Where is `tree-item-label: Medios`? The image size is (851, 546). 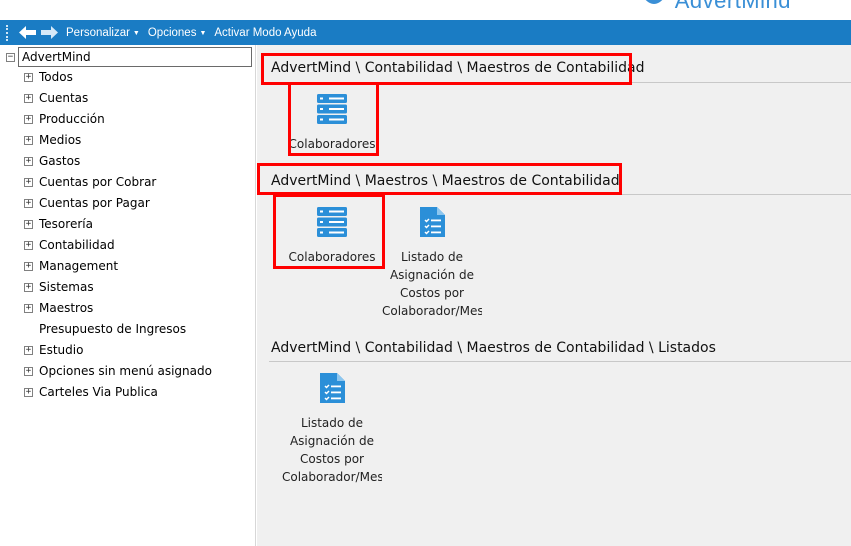 tree-item-label: Medios is located at coordinates (60, 140).